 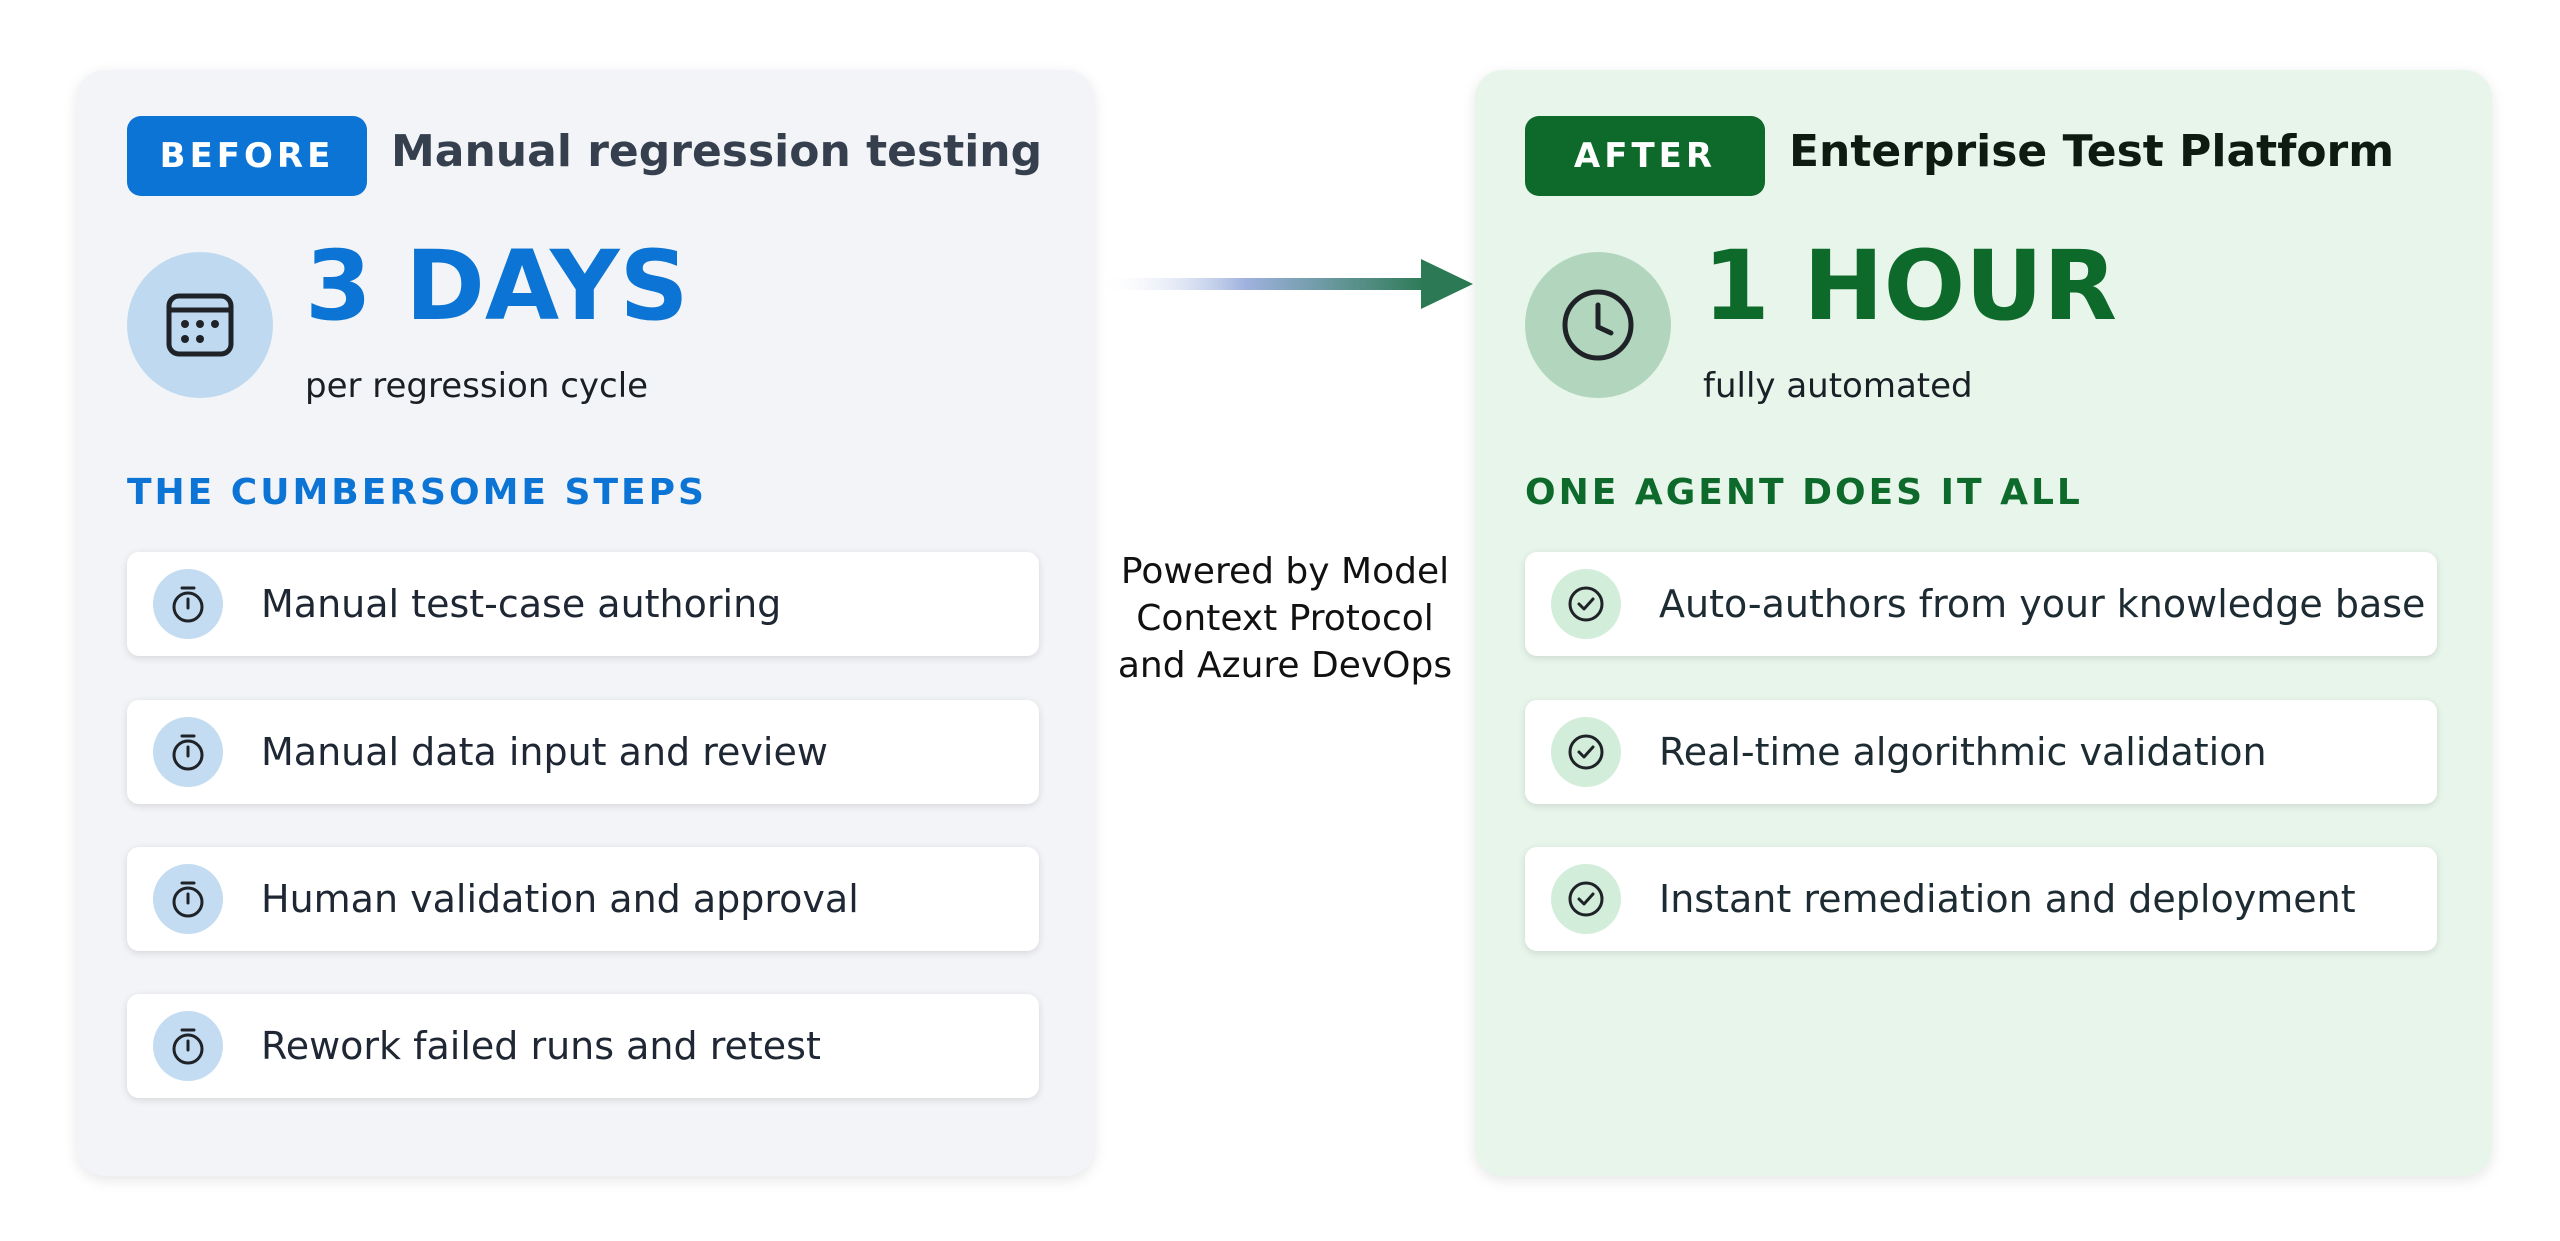 What do you see at coordinates (1285, 571) in the screenshot?
I see `powered-by-line: Powered by Model` at bounding box center [1285, 571].